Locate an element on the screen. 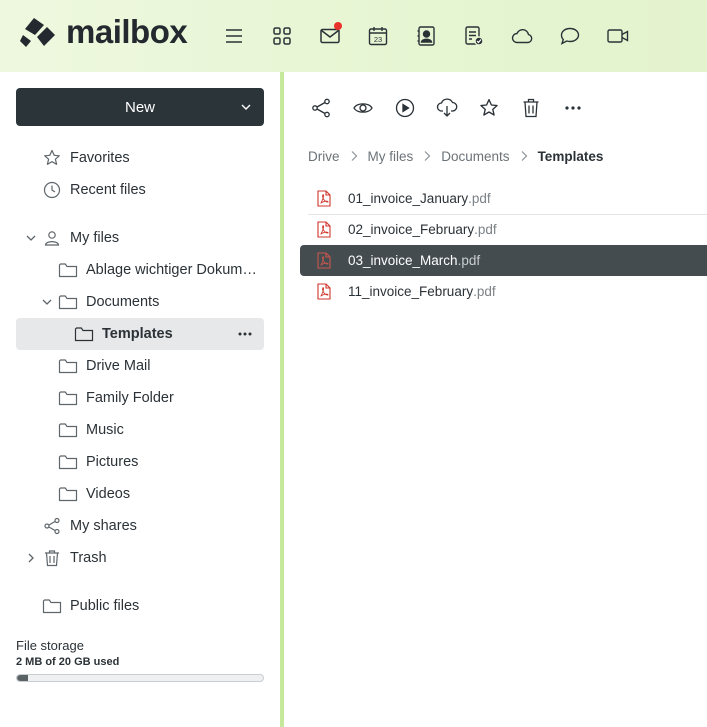 The height and width of the screenshot is (727, 707). user-icon is located at coordinates (52, 238).